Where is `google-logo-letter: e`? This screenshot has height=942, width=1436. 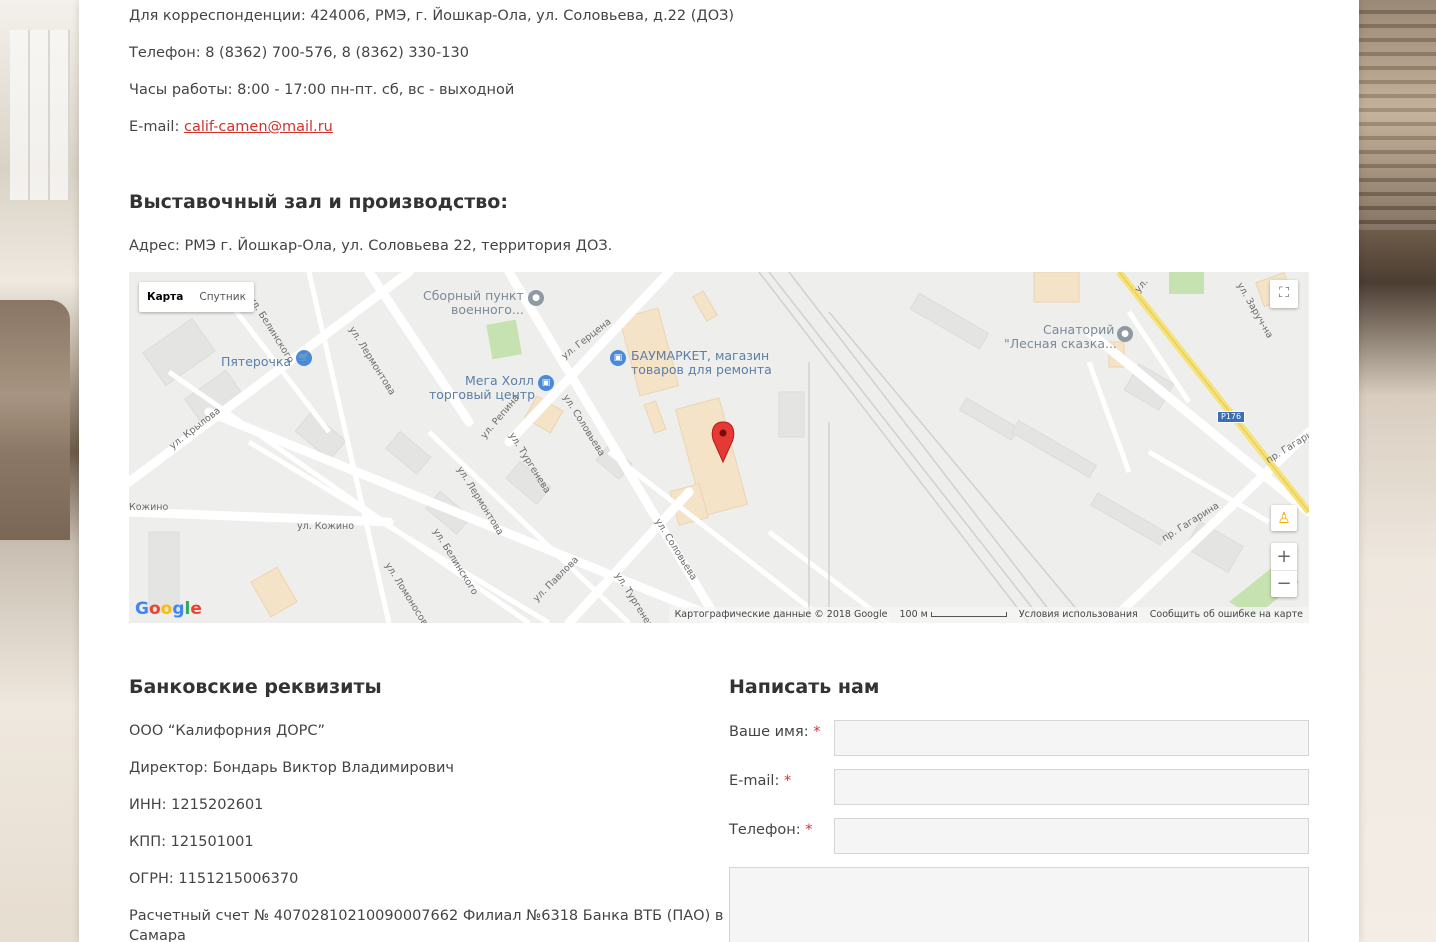 google-logo-letter: e is located at coordinates (196, 609).